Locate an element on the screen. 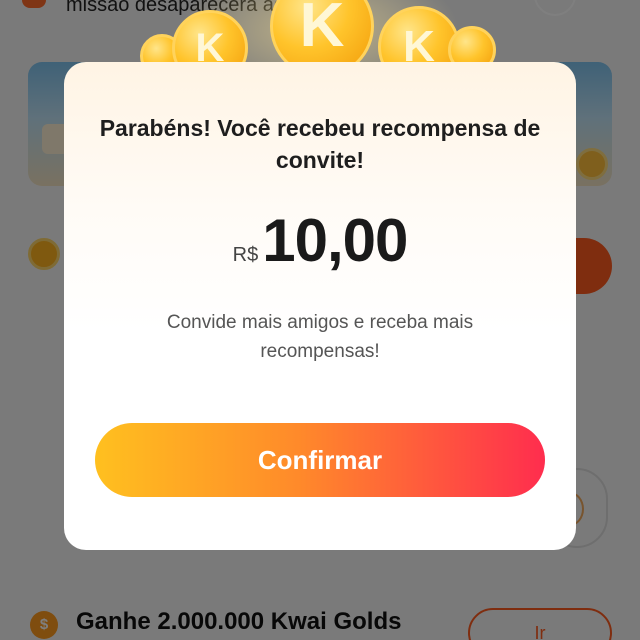 Image resolution: width=640 pixels, height=640 pixels. reward-amount-row: R$10,00 is located at coordinates (320, 240).